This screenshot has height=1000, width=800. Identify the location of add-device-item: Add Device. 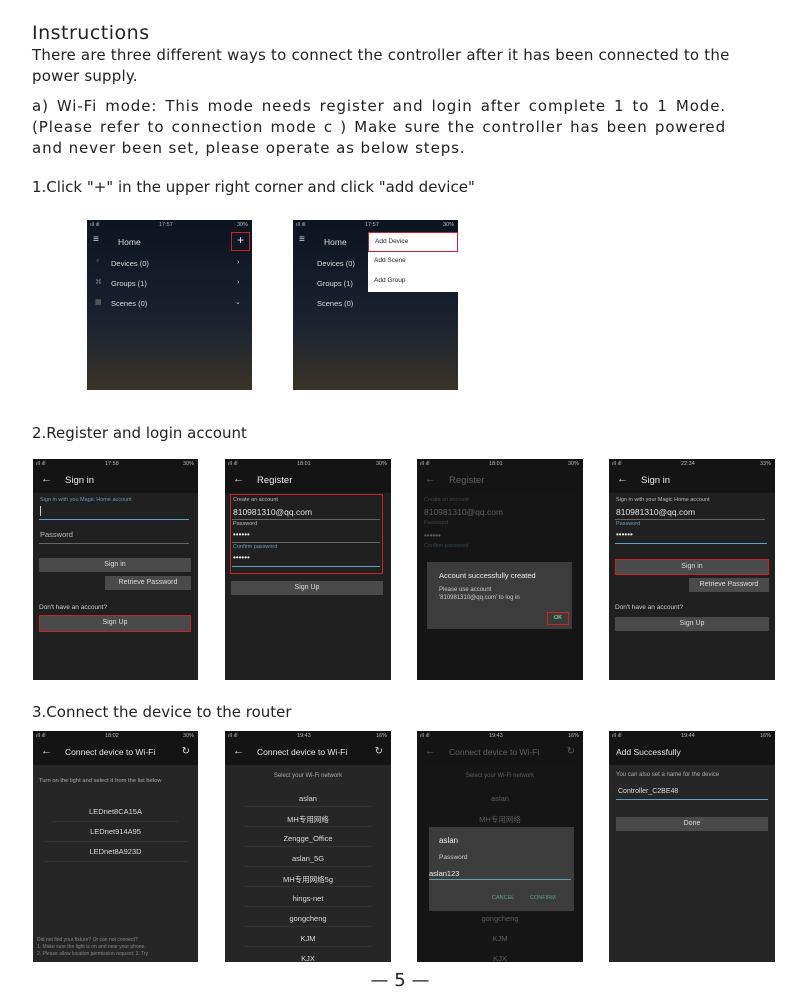
(413, 242).